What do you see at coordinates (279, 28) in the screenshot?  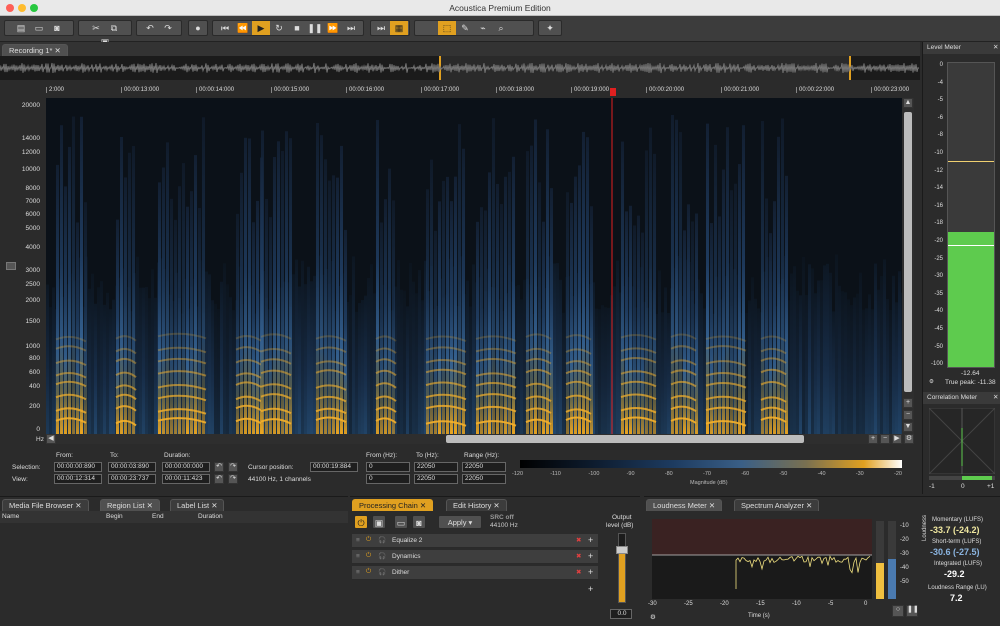 I see `loop-icon: ↻` at bounding box center [279, 28].